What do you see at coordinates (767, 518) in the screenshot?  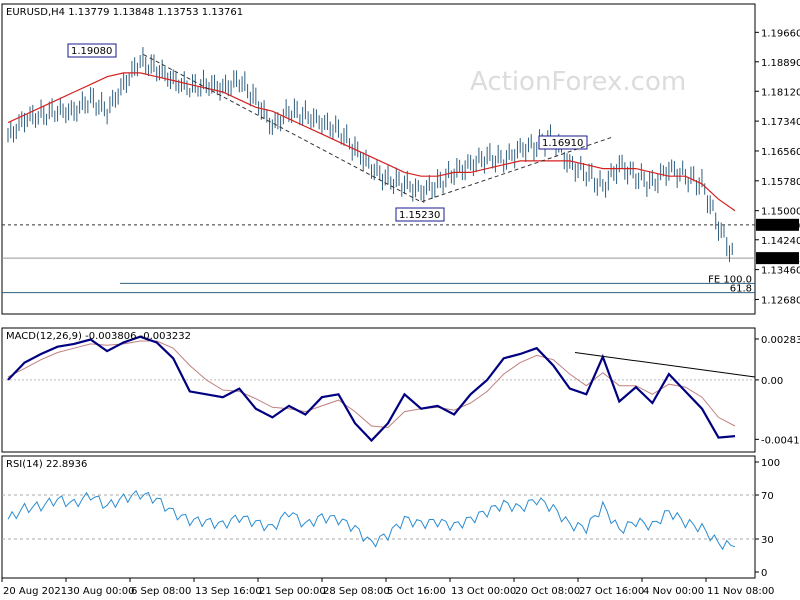 I see `rsi-axis-ticks: 100 70 30 0` at bounding box center [767, 518].